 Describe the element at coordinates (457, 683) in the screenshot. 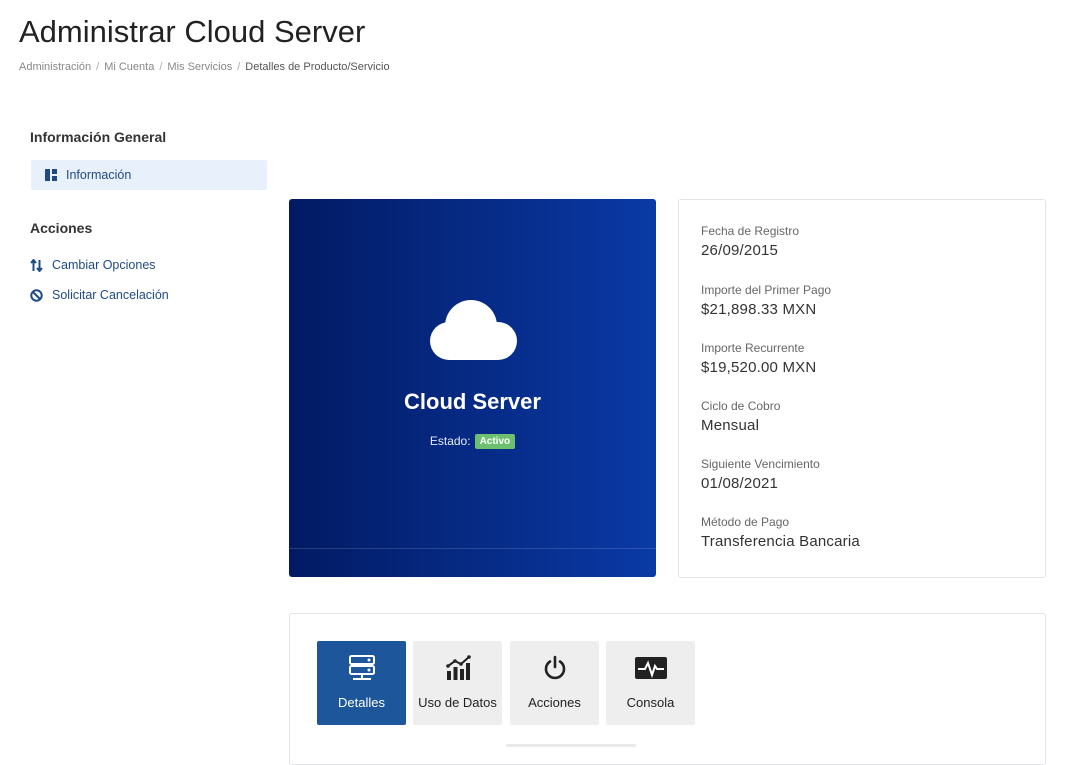

I see `tab-data-usage: Uso de Datos` at that location.